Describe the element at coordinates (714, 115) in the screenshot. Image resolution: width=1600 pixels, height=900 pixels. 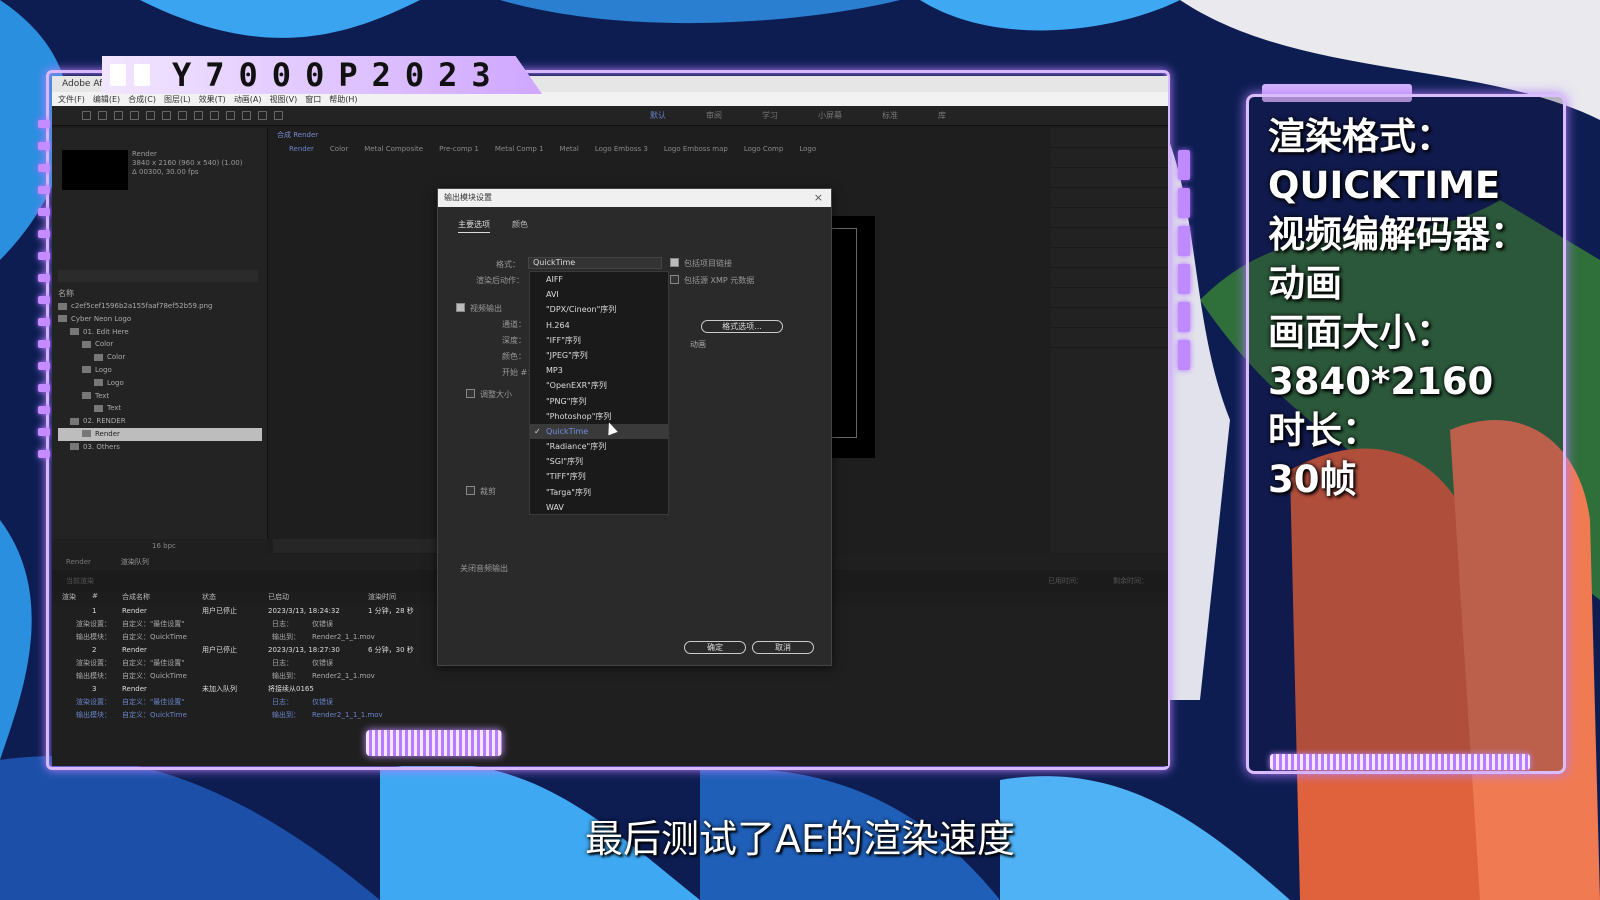
I see `workspace-tab: 审阅` at that location.